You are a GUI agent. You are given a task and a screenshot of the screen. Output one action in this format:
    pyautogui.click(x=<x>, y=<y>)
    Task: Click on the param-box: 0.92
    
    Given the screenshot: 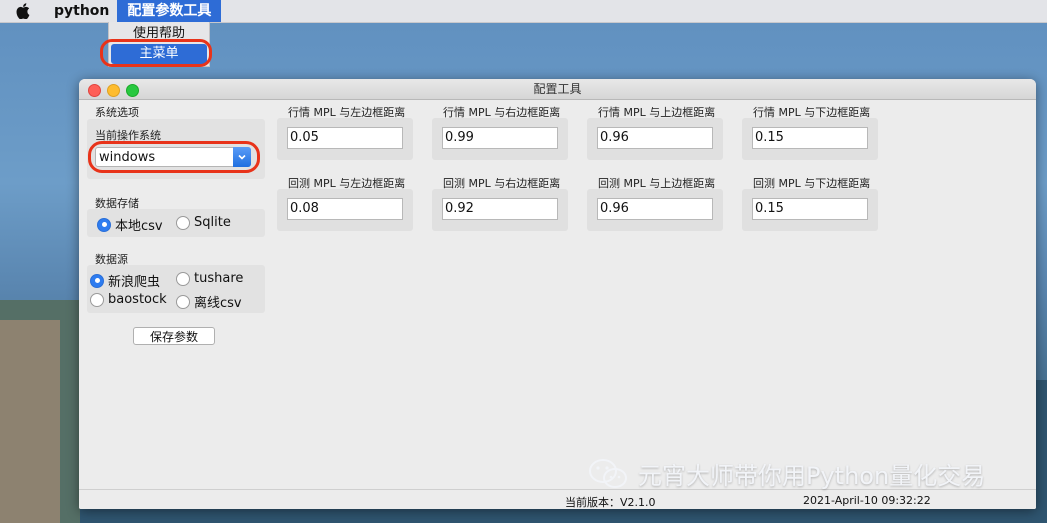 What is the action you would take?
    pyautogui.click(x=500, y=210)
    